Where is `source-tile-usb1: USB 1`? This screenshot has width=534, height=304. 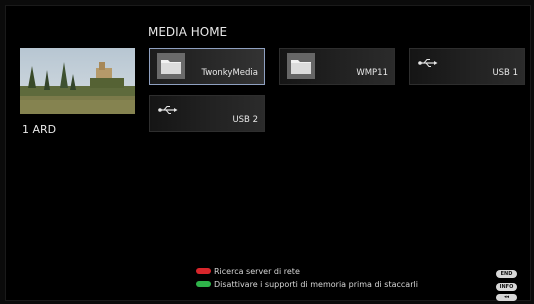 source-tile-usb1: USB 1 is located at coordinates (467, 66).